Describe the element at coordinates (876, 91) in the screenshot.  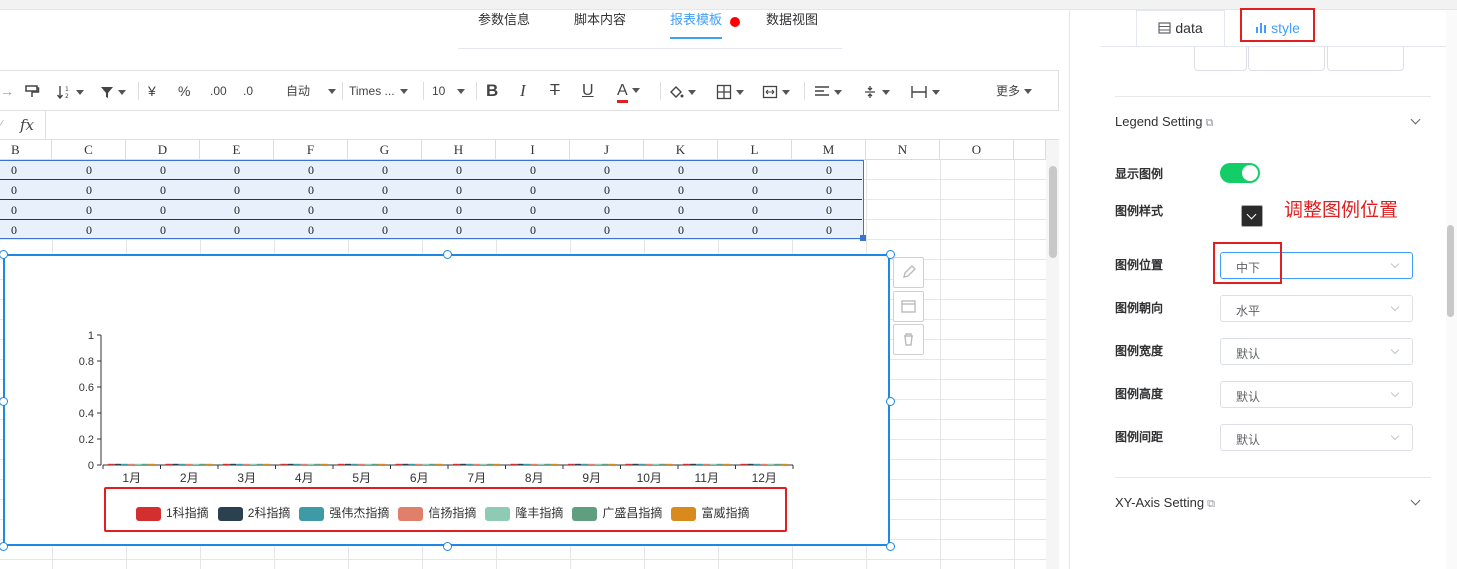
I see `vertical-align-icon` at that location.